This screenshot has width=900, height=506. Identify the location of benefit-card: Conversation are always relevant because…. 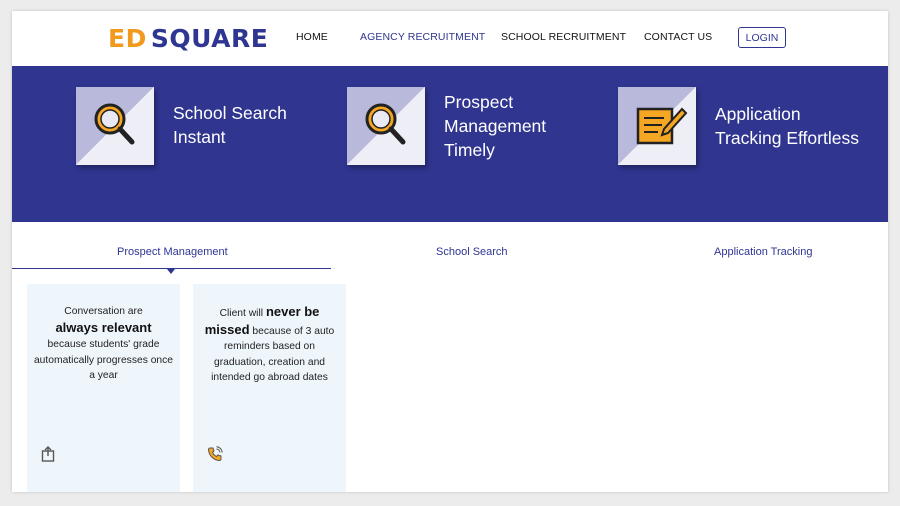
(103, 388).